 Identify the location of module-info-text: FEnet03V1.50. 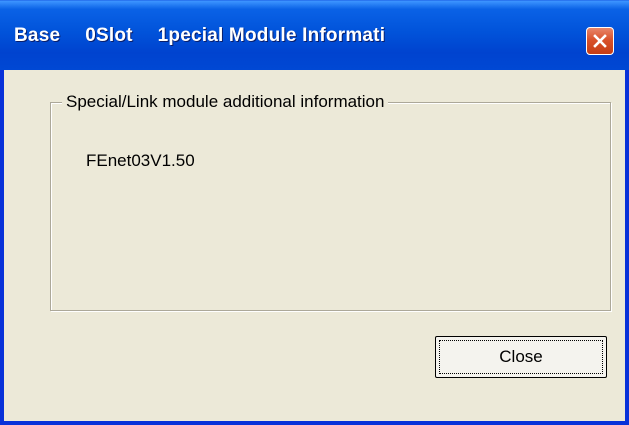
(140, 160).